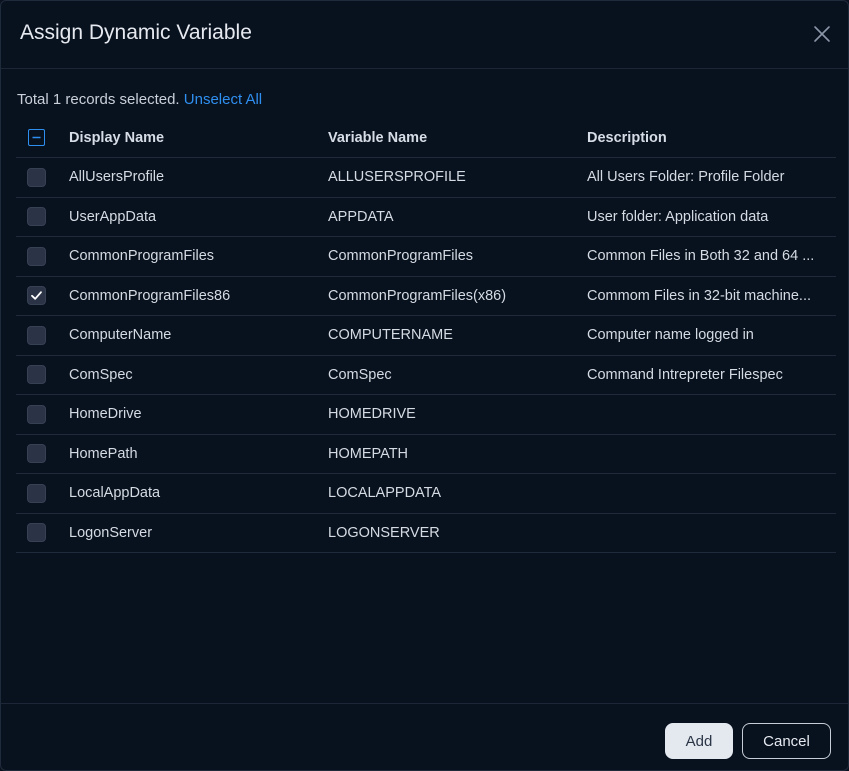 The width and height of the screenshot is (849, 771). Describe the element at coordinates (117, 177) in the screenshot. I see `display-name-cell: AllUsersProfile` at that location.